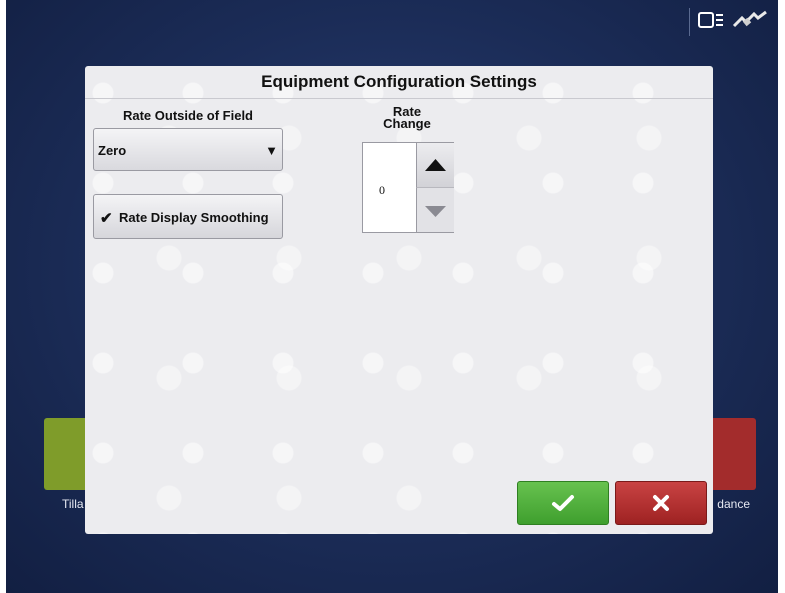 The width and height of the screenshot is (785, 593). What do you see at coordinates (733, 454) in the screenshot?
I see `guidance-tile` at bounding box center [733, 454].